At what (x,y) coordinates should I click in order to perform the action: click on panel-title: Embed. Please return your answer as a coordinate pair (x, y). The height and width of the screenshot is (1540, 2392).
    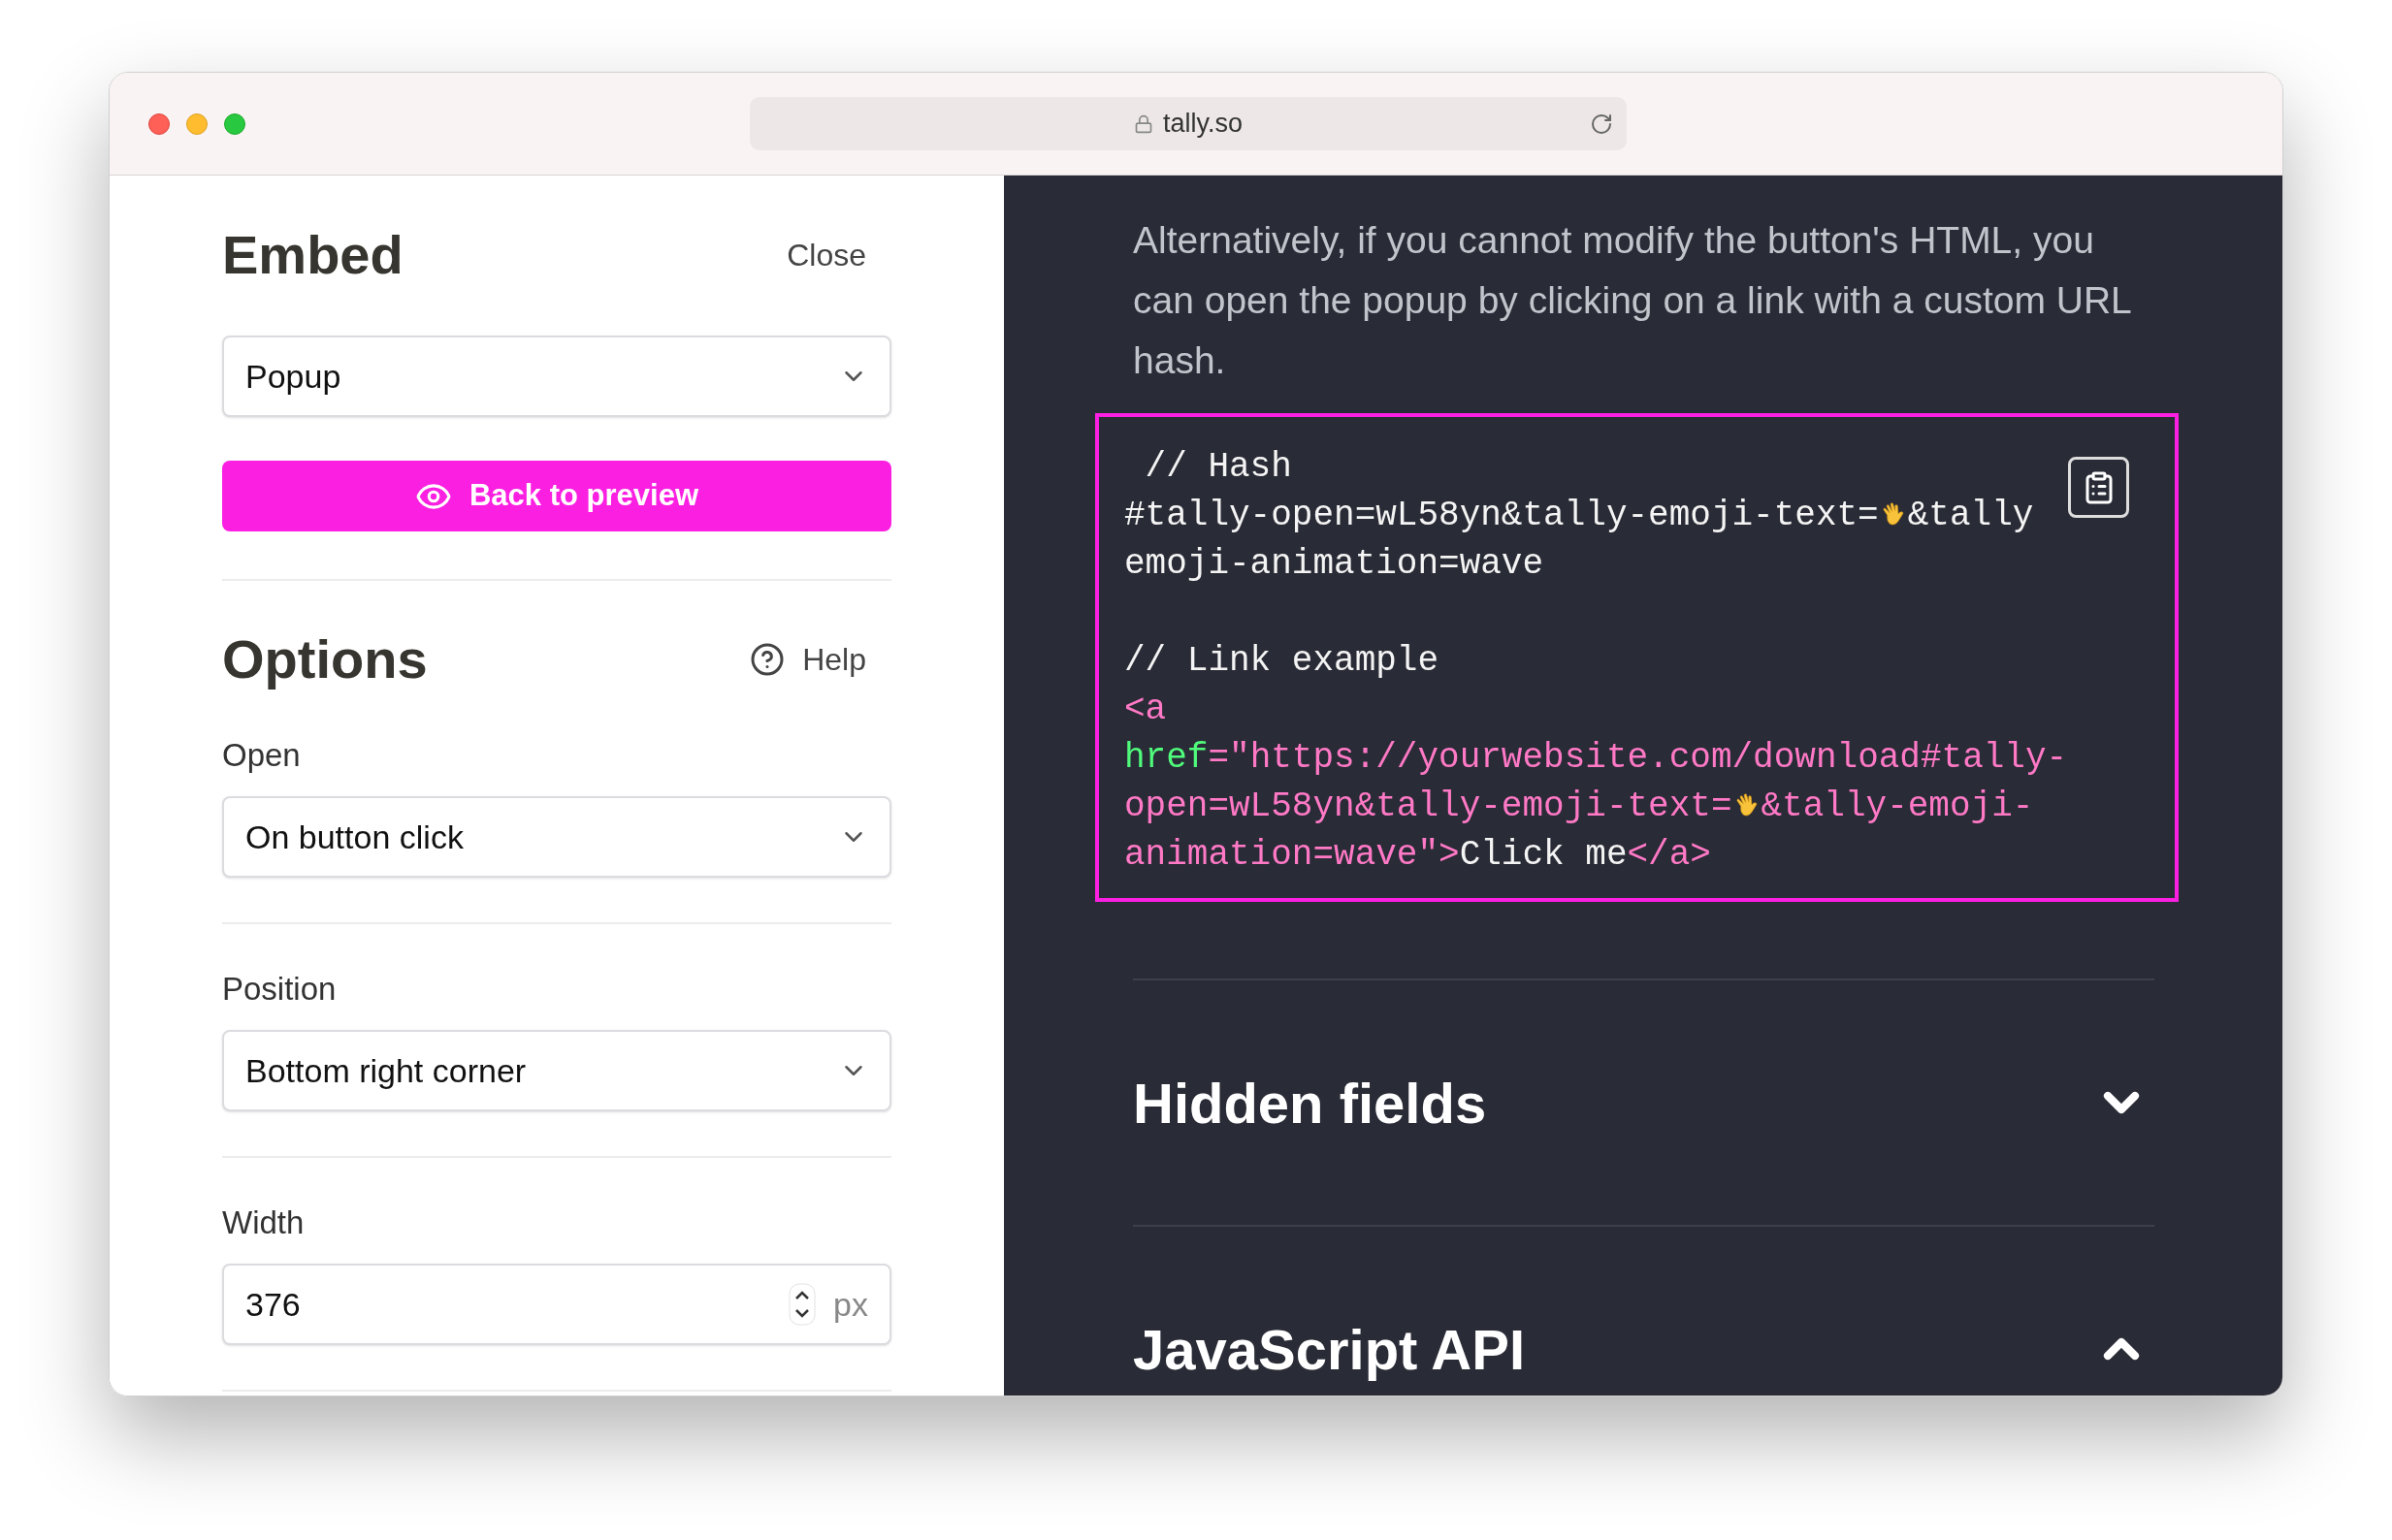
    Looking at the image, I should click on (313, 255).